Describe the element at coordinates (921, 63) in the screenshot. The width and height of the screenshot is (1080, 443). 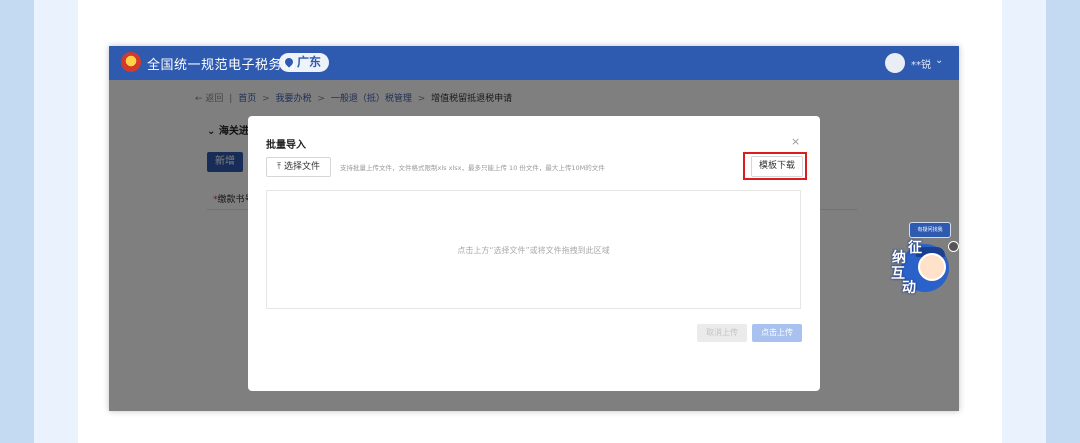
I see `user-name: **锐` at that location.